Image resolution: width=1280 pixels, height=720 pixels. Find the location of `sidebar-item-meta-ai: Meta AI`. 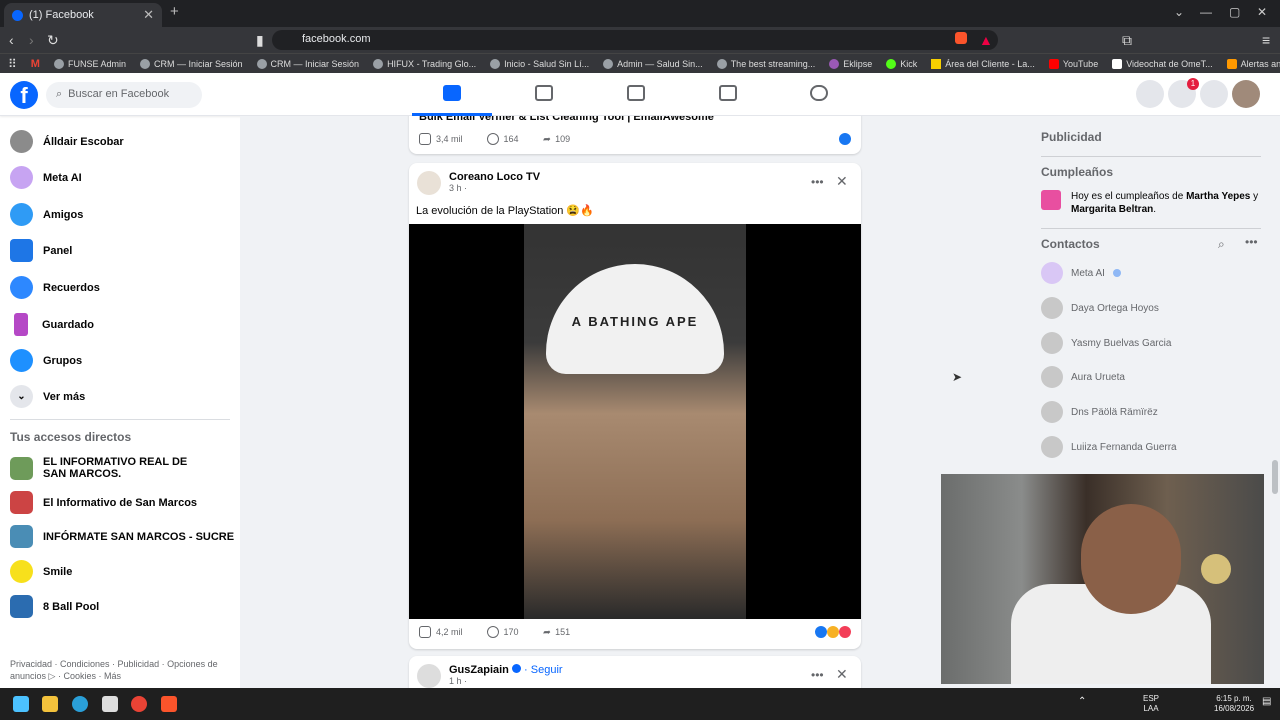

sidebar-item-meta-ai: Meta AI is located at coordinates (46, 177).